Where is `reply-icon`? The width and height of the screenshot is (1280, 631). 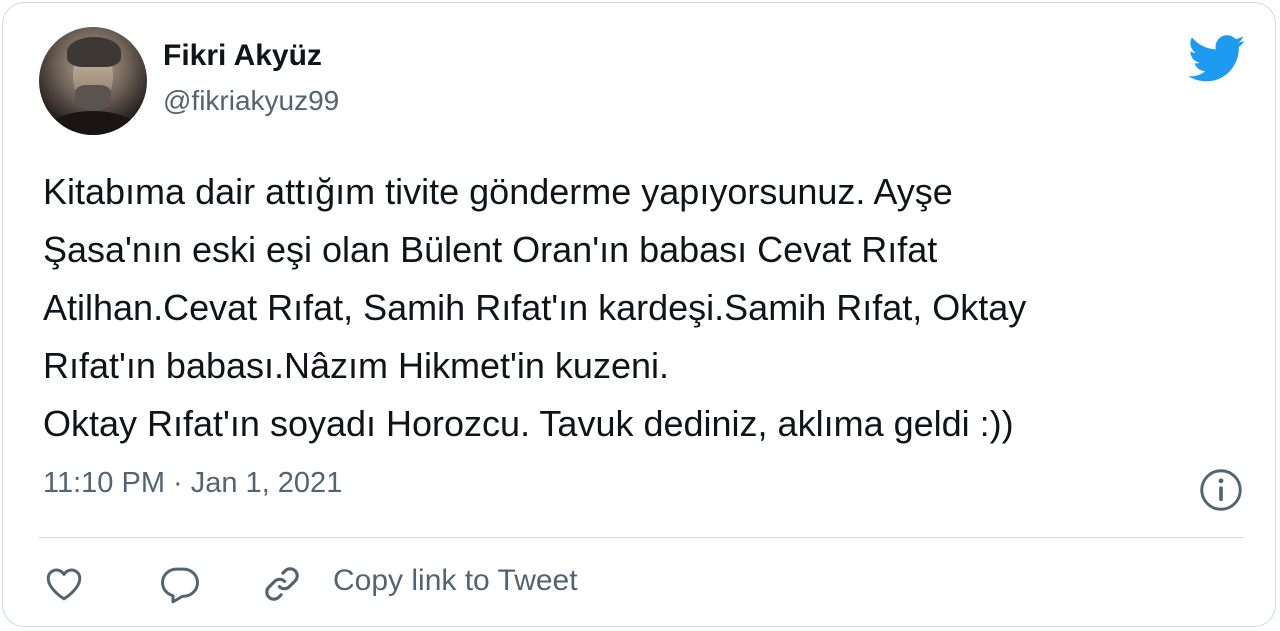 reply-icon is located at coordinates (180, 584).